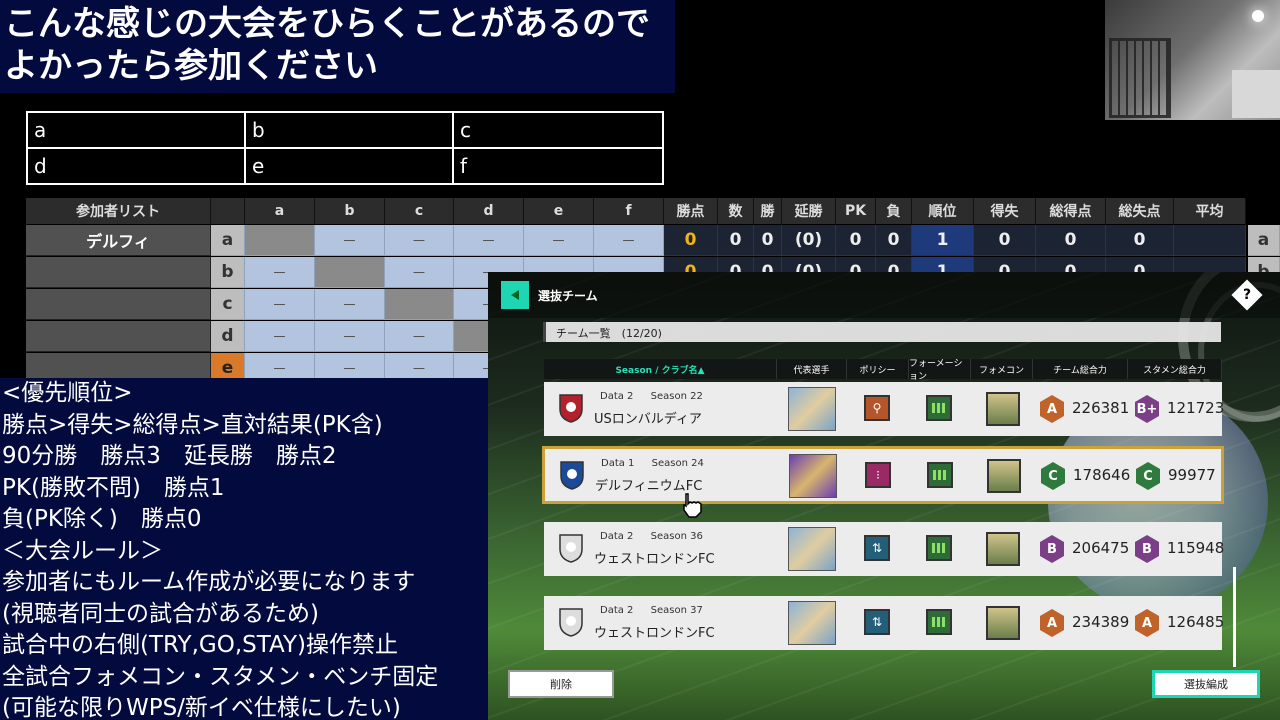 The height and width of the screenshot is (720, 1280). What do you see at coordinates (113, 487) in the screenshot?
I see `rule-line: PK(勝敗不問) 勝点1` at bounding box center [113, 487].